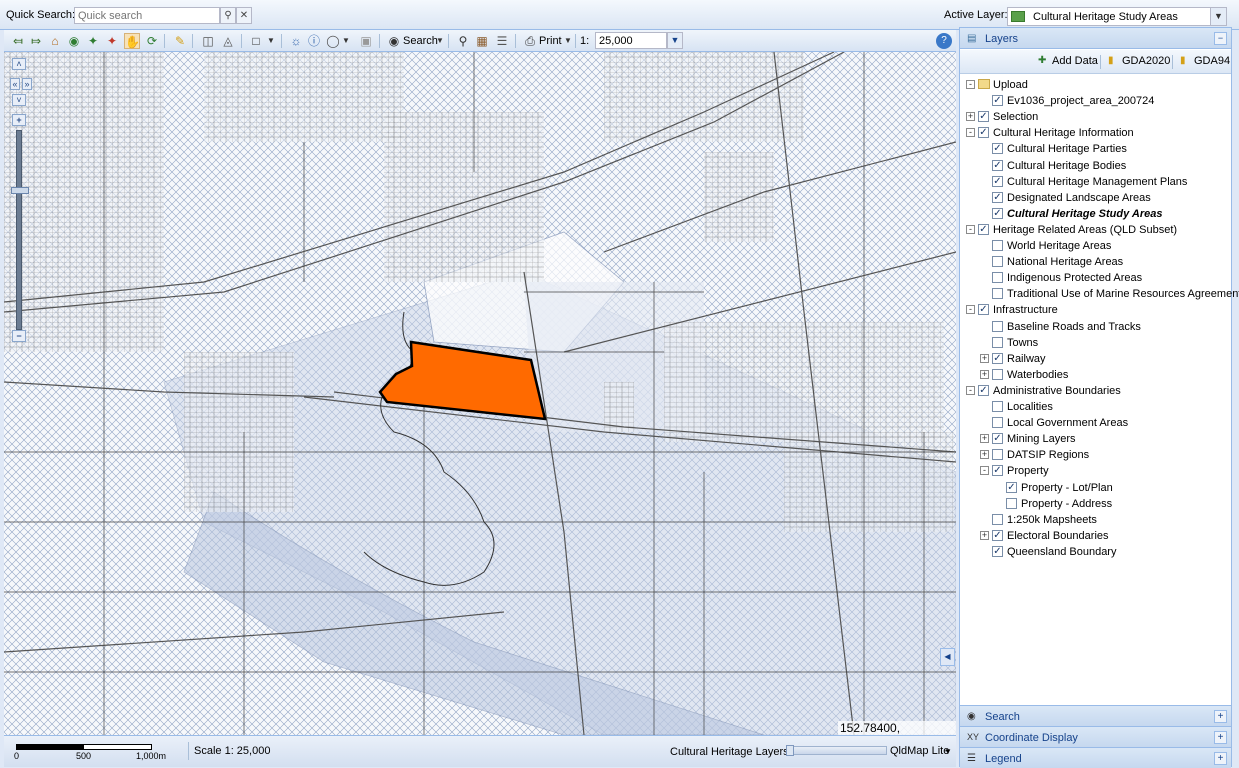 The width and height of the screenshot is (1239, 768). Describe the element at coordinates (1095, 230) in the screenshot. I see `layer-tree-item: - ✓ Heritage Related Areas (QLD Subset)` at that location.